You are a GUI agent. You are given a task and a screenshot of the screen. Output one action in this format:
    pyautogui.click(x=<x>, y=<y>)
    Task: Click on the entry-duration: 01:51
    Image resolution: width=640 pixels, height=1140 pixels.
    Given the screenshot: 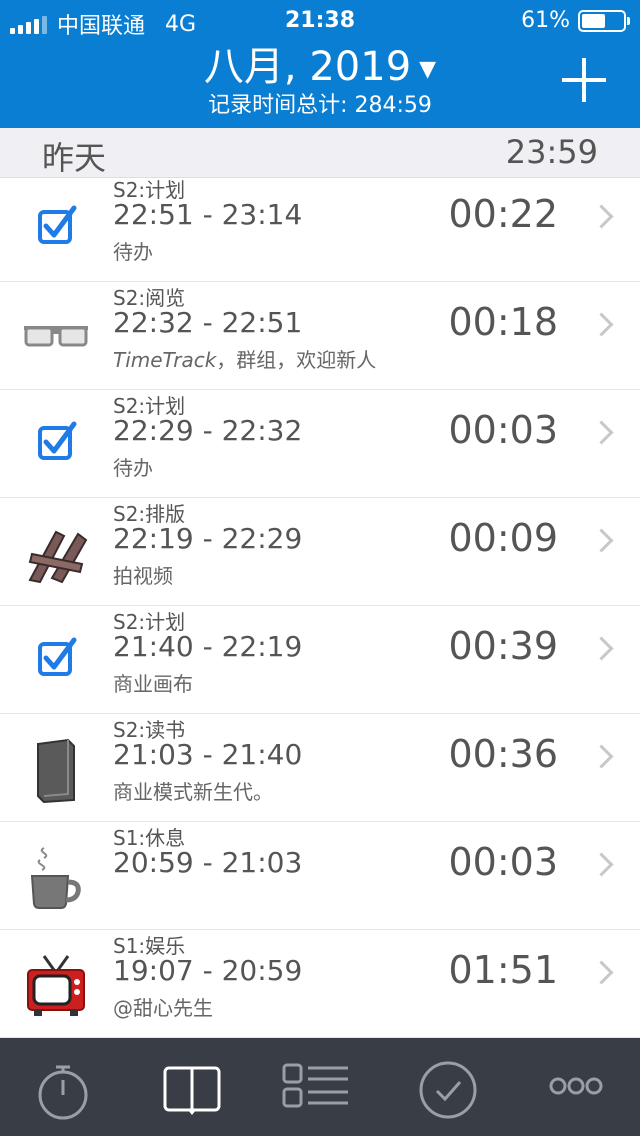 What is the action you would take?
    pyautogui.click(x=503, y=970)
    